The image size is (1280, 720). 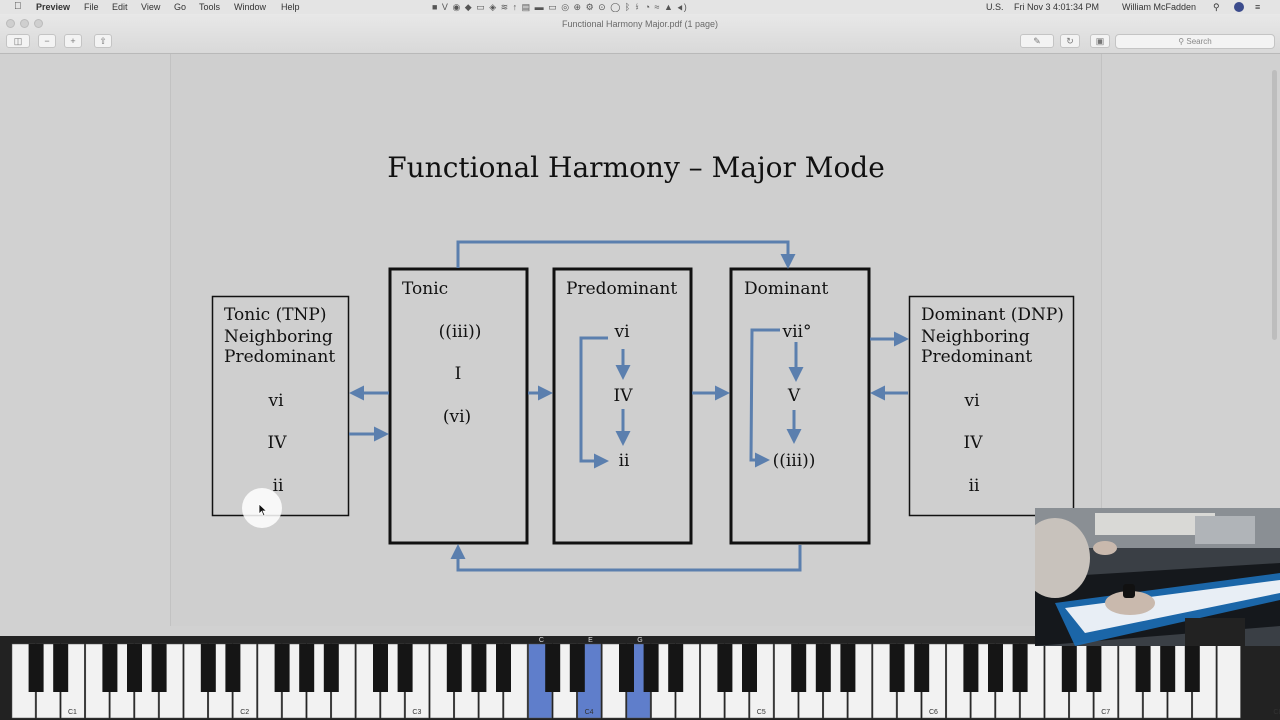 I want to click on predominant-chord-ii: ii, so click(x=624, y=461).